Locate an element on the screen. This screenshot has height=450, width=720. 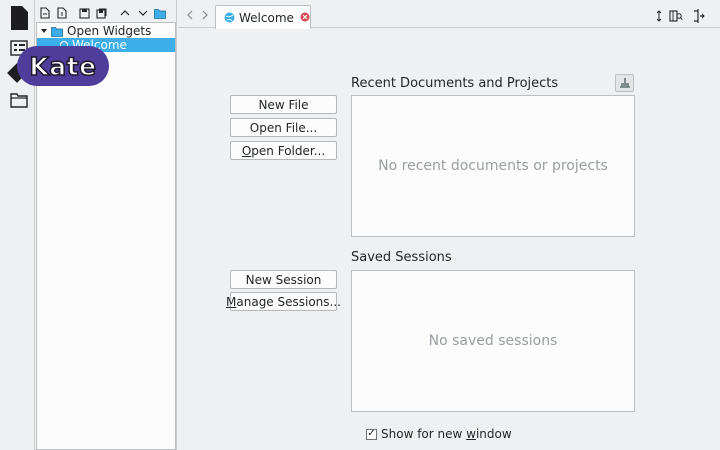
document-icon is located at coordinates (19, 18).